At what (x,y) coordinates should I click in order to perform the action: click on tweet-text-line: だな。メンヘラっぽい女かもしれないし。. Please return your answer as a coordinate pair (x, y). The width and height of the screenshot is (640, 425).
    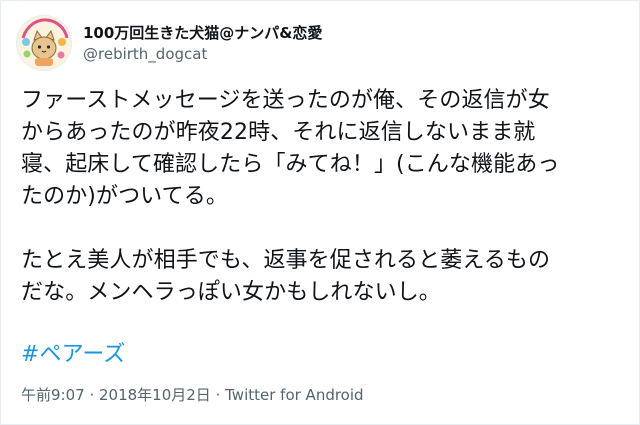
    Looking at the image, I should click on (231, 292).